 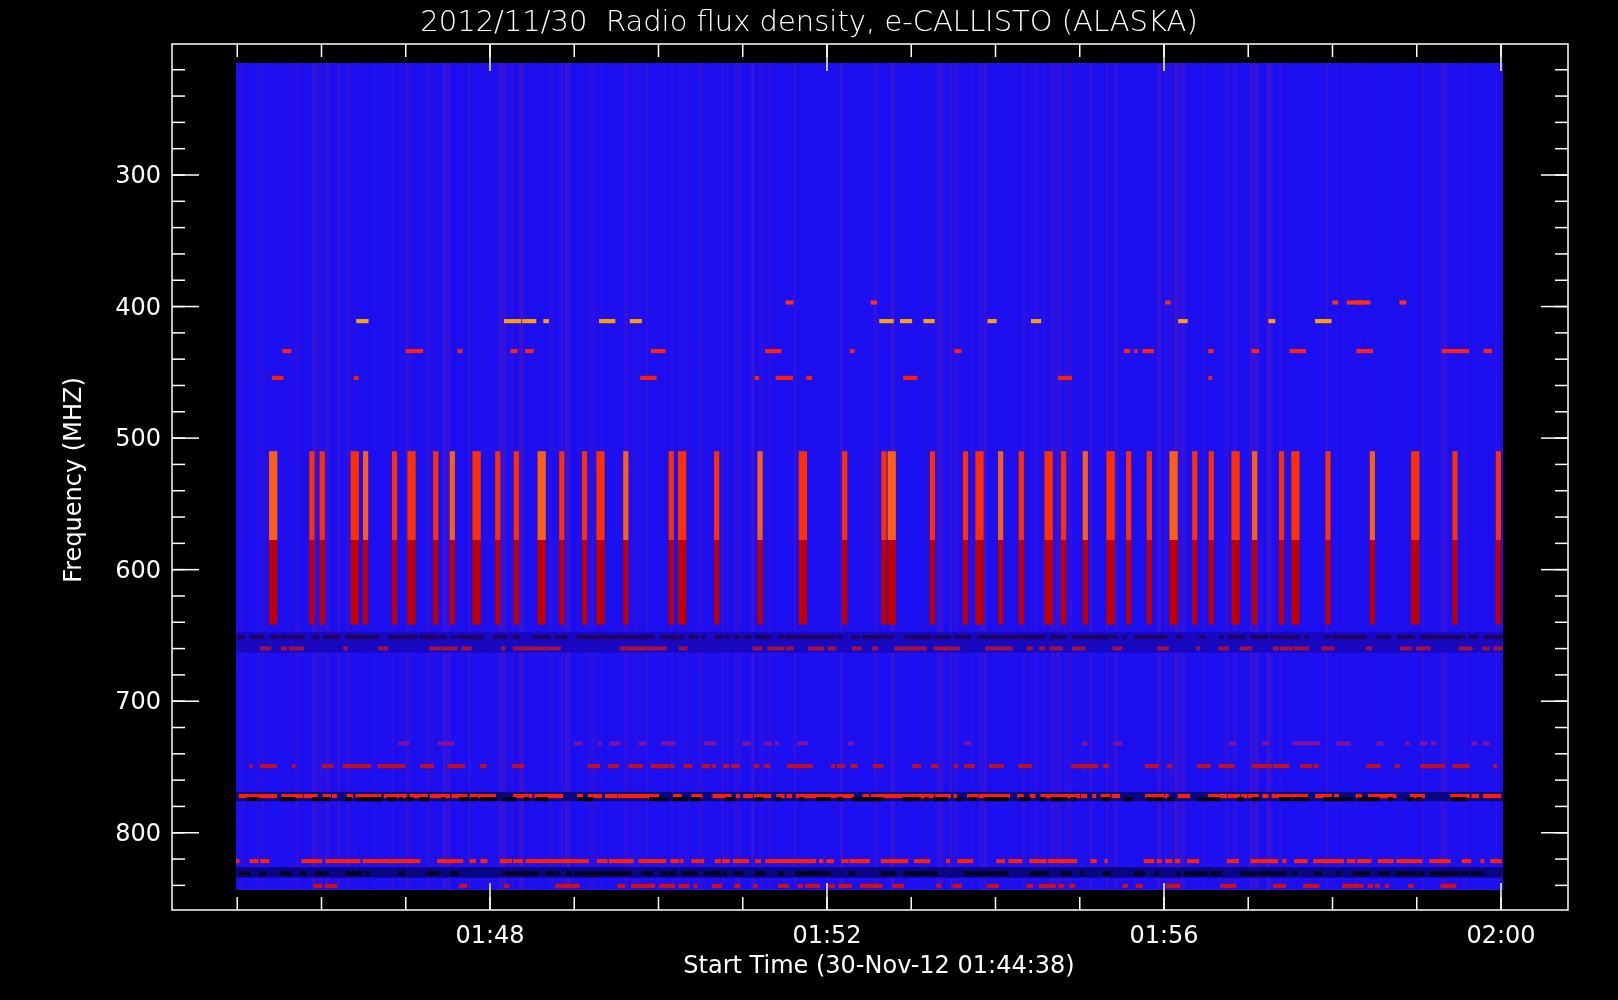 I want to click on x-tick-label: 02:00, so click(x=1501, y=935).